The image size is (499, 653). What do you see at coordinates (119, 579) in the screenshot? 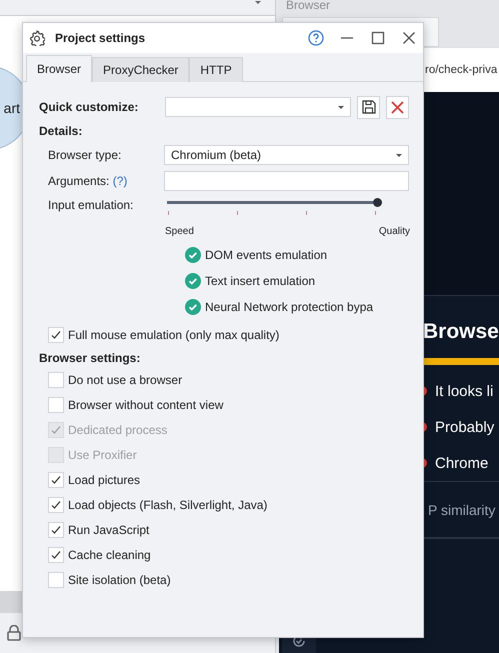
I see `checkbox-label: Site isolation (beta)` at bounding box center [119, 579].